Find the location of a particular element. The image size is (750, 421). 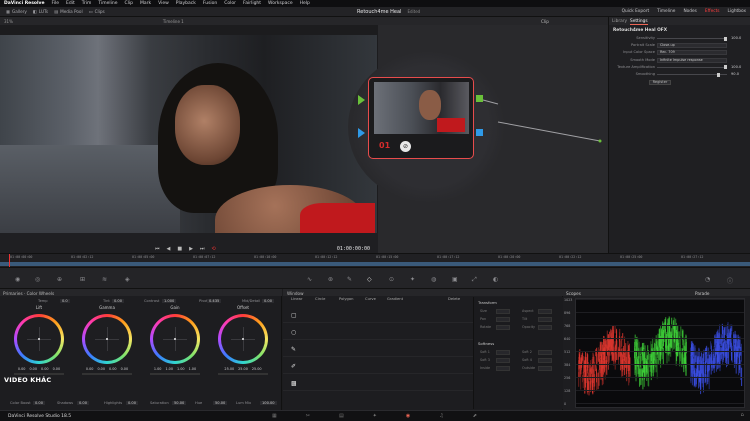

nodes-button: Nodes is located at coordinates (689, 11).